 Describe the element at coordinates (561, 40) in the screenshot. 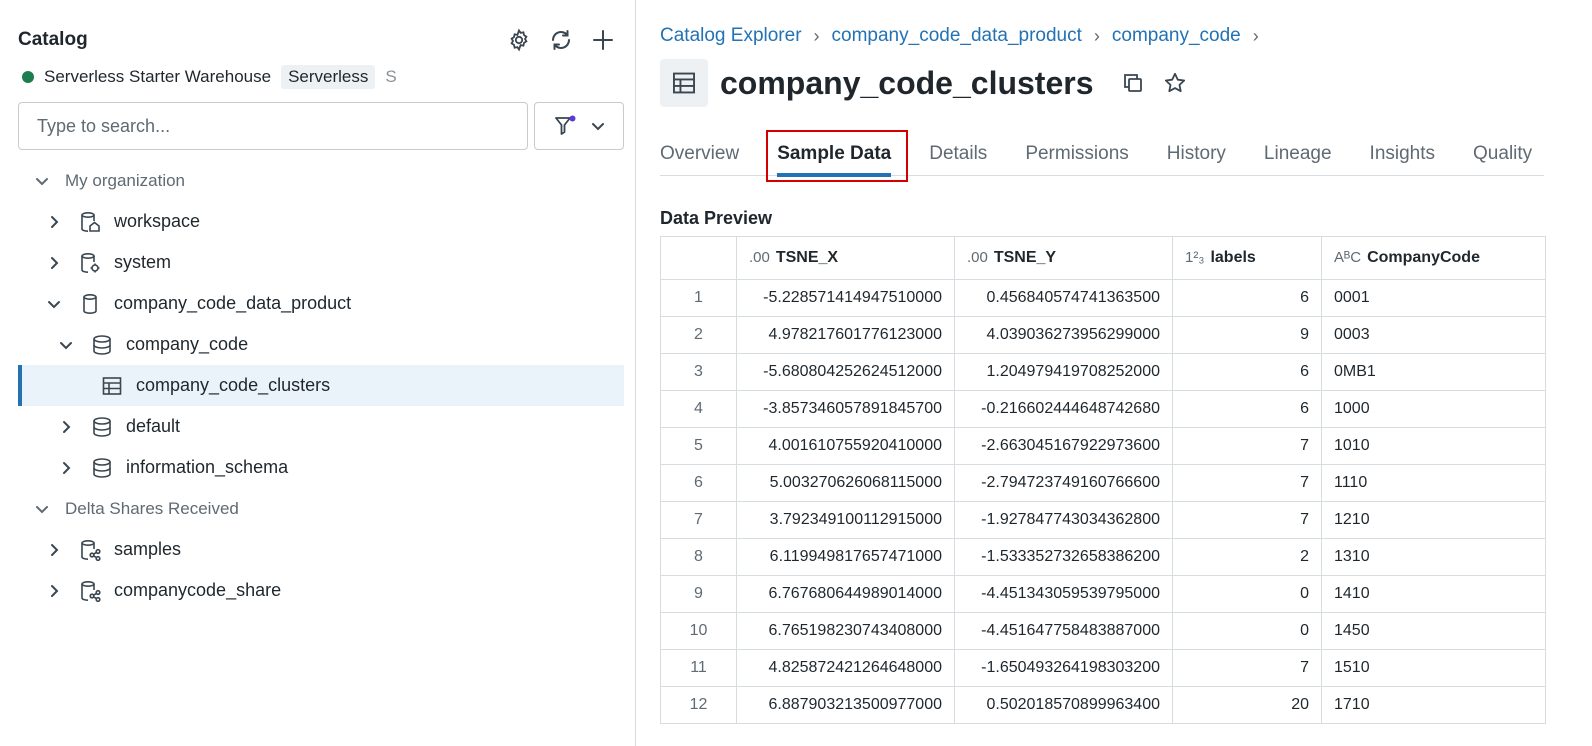

I see `refresh-icon` at that location.